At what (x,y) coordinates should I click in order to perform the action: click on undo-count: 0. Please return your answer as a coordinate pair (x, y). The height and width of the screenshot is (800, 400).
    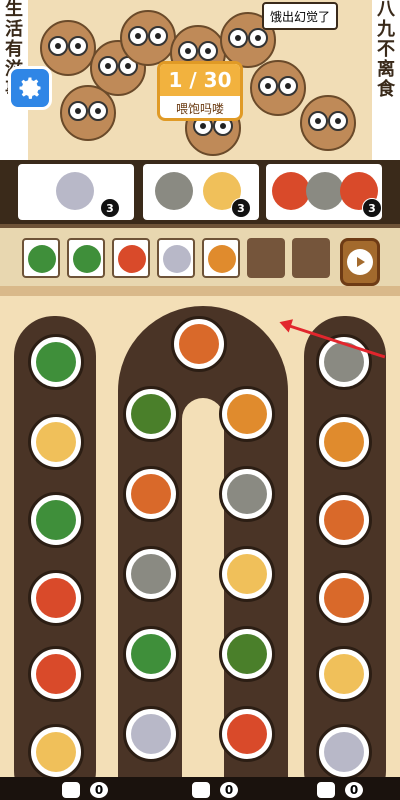
    Looking at the image, I should click on (99, 789).